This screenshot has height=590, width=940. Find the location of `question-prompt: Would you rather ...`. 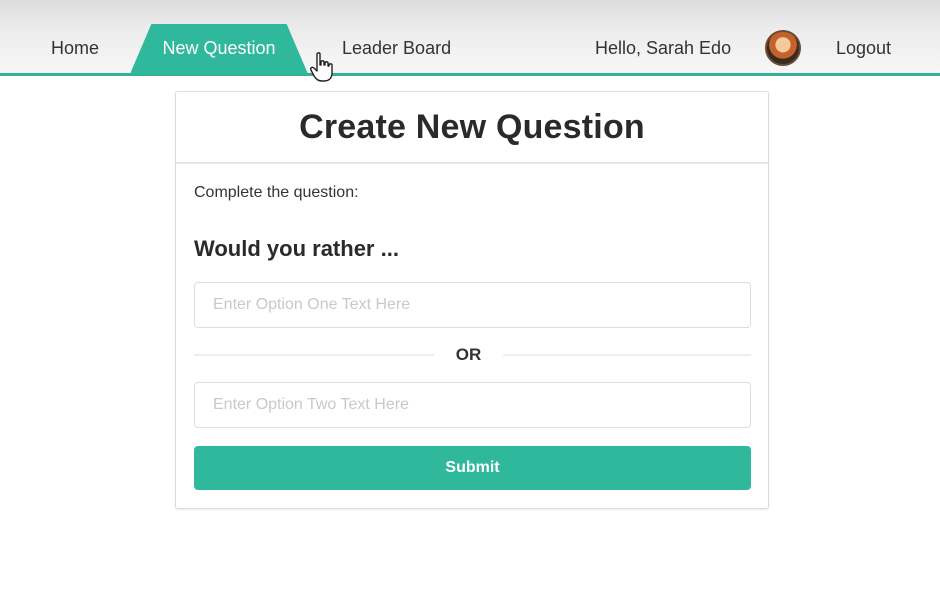

question-prompt: Would you rather ... is located at coordinates (296, 248).